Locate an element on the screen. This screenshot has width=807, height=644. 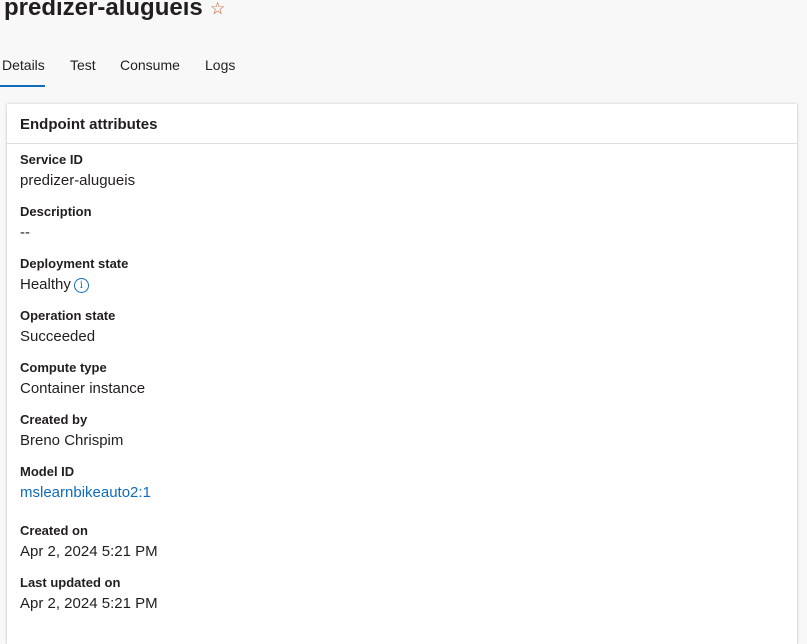
field-description: Description -- is located at coordinates (56, 223).